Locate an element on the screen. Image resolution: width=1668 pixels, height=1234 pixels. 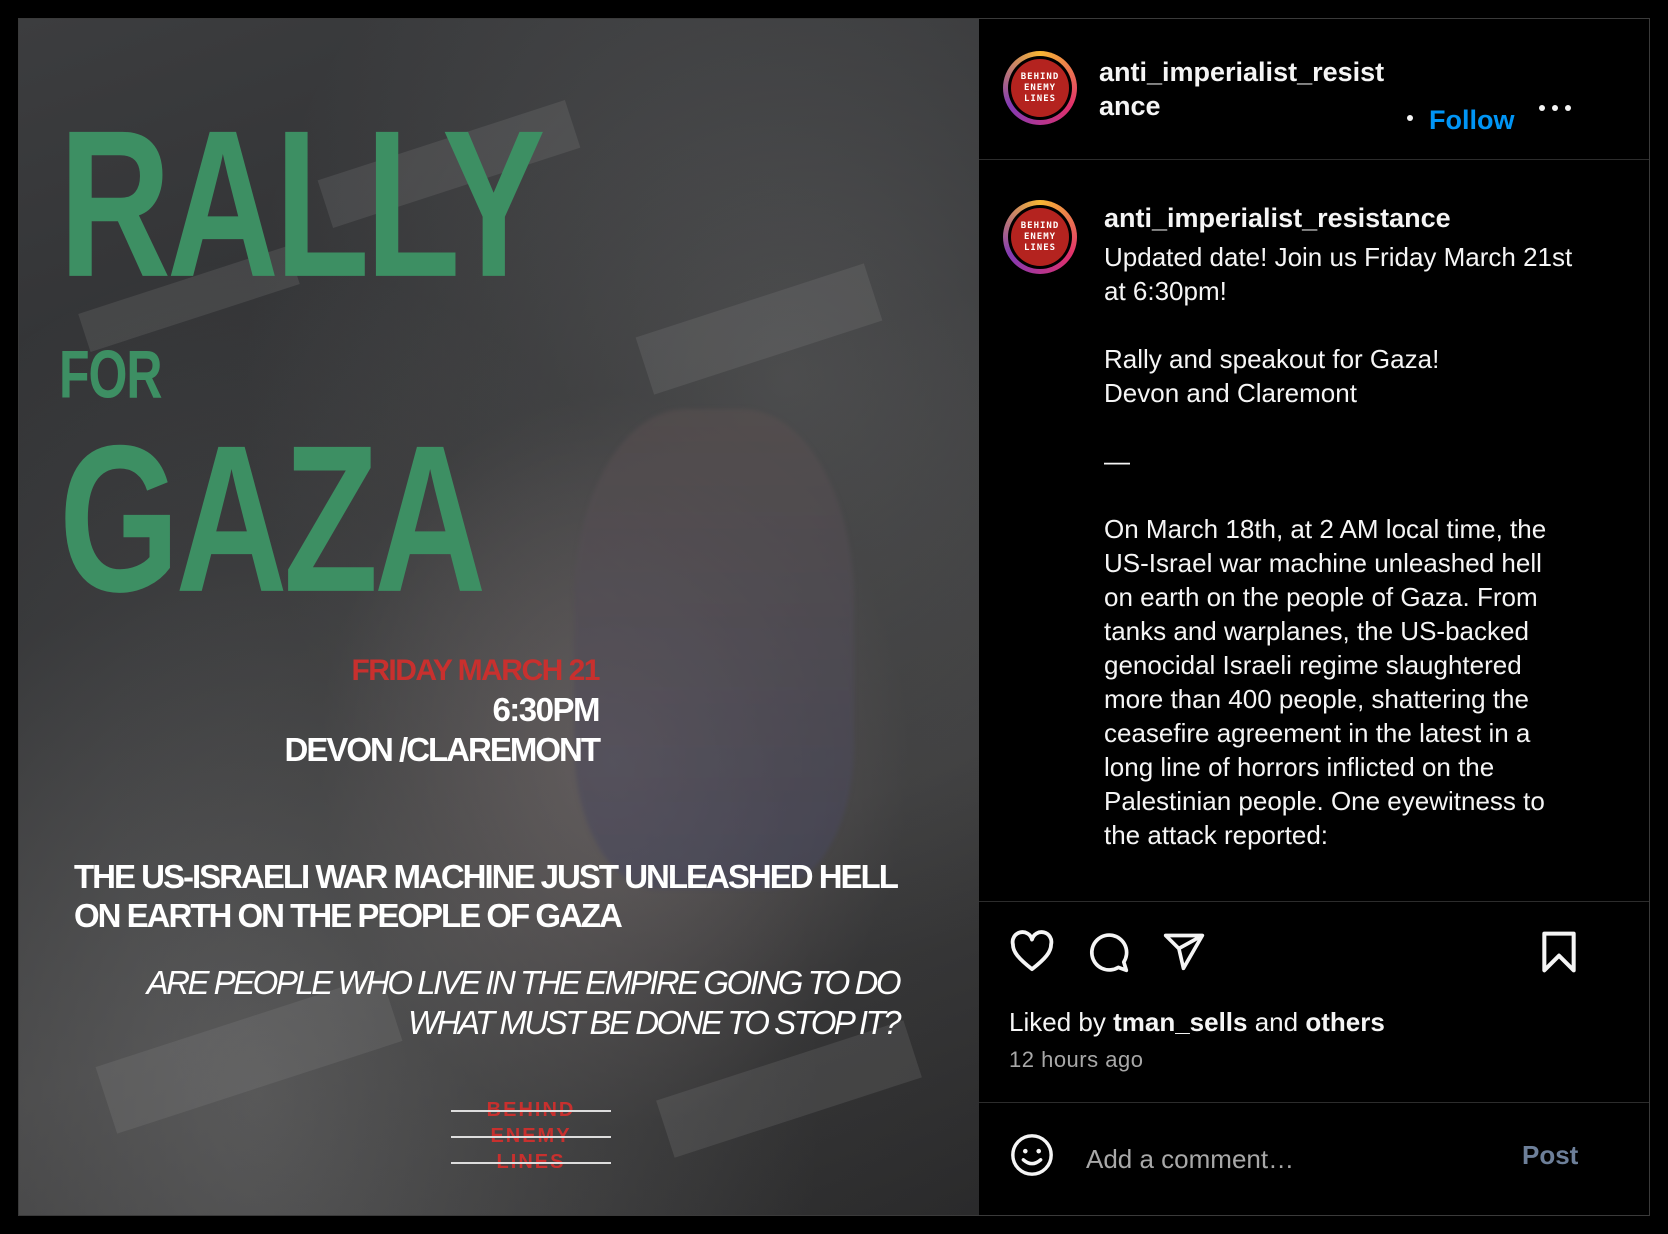
rubble-texture is located at coordinates (759, 329).